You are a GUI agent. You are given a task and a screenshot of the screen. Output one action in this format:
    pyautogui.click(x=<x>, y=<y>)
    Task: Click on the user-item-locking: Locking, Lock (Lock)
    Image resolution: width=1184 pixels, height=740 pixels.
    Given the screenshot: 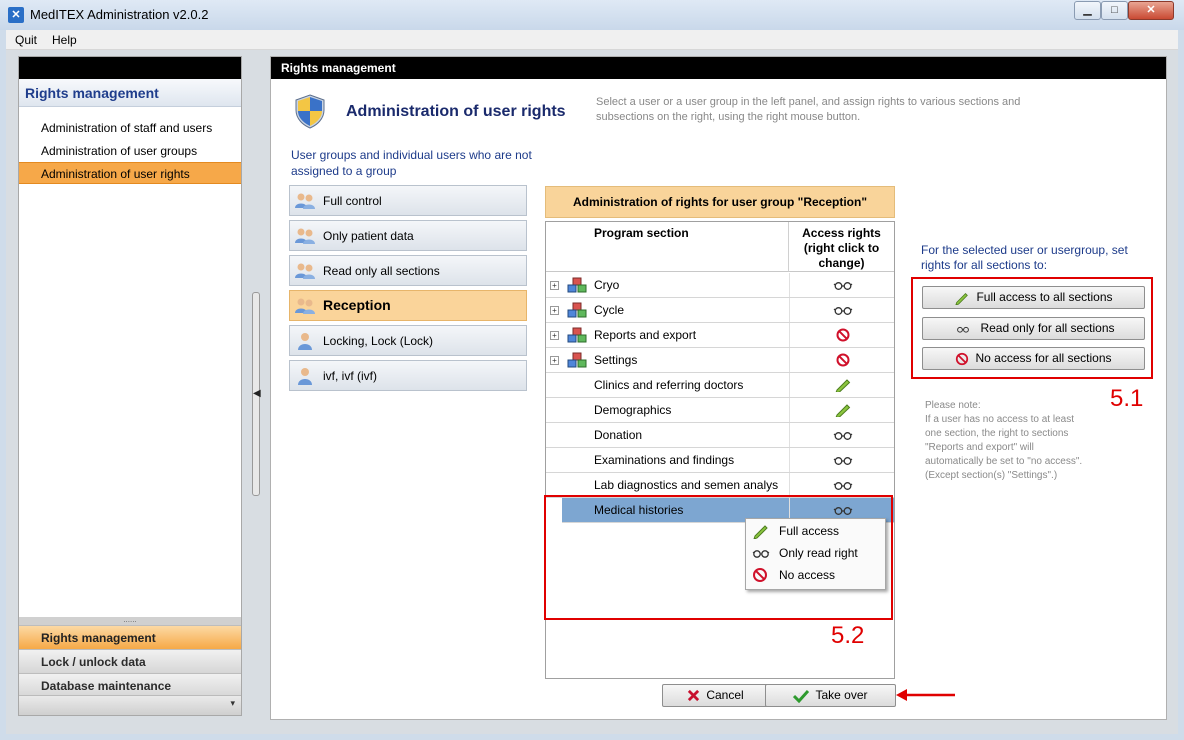 What is the action you would take?
    pyautogui.click(x=408, y=340)
    